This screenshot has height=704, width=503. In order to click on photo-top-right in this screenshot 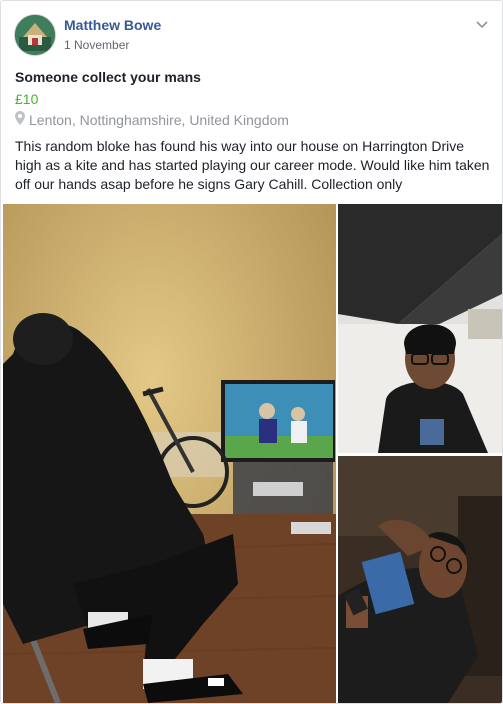, I will do `click(420, 328)`.